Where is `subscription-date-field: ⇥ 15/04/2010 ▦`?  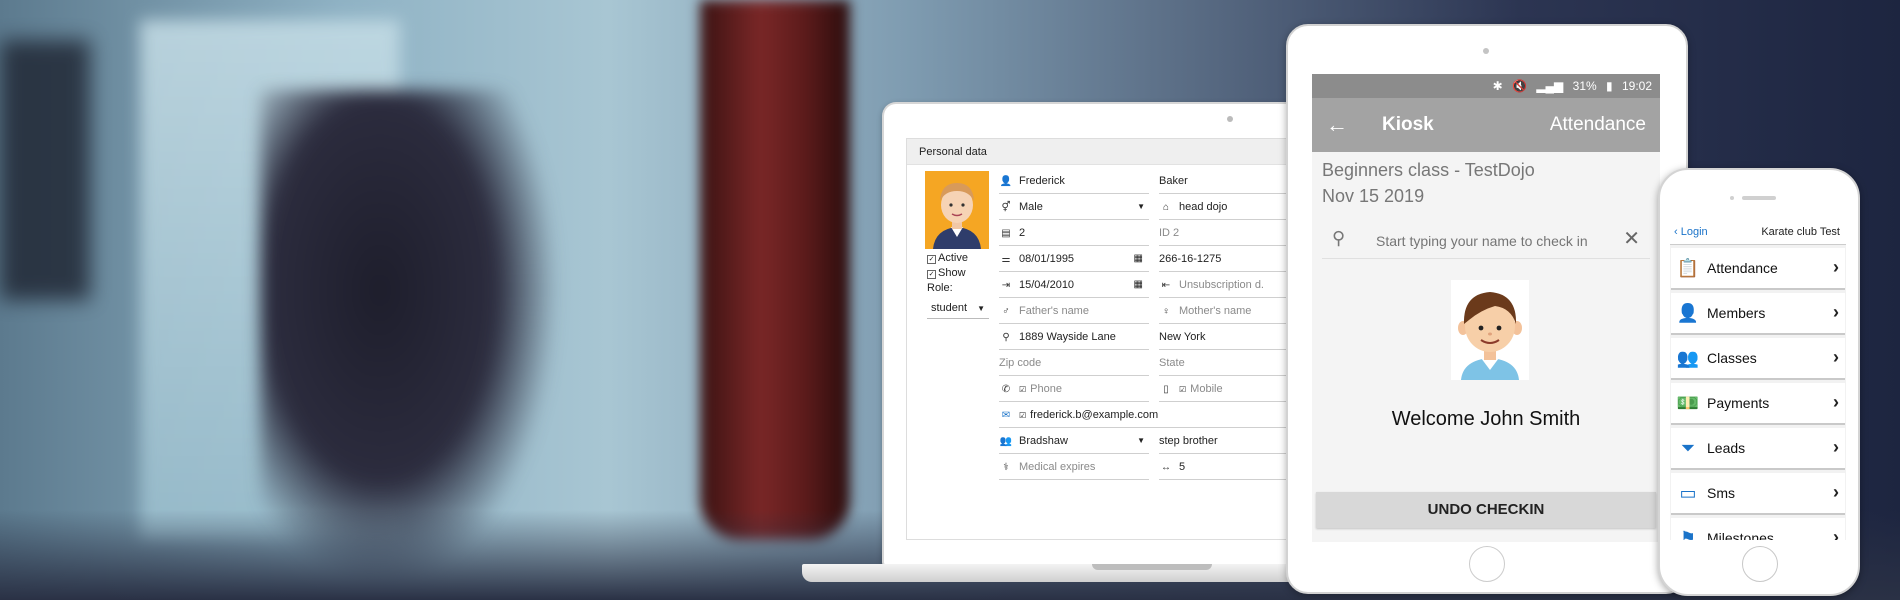
subscription-date-field: ⇥ 15/04/2010 ▦ is located at coordinates (1074, 285).